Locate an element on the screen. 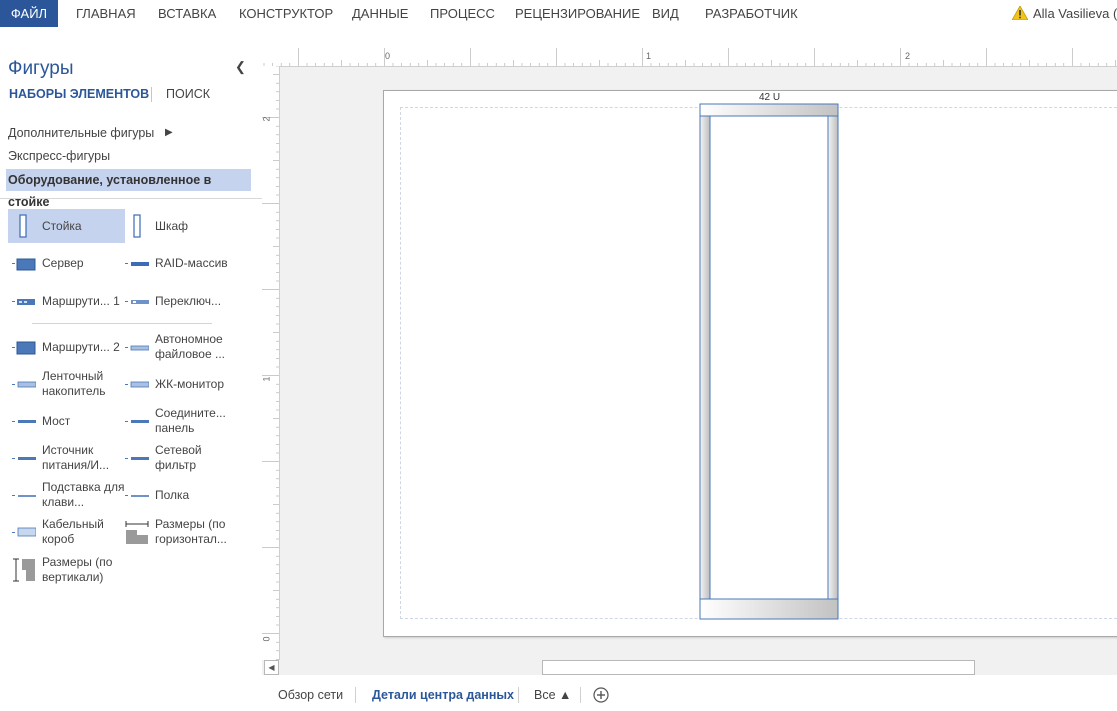  shapes-pane-title: Фигуры is located at coordinates (41, 68).